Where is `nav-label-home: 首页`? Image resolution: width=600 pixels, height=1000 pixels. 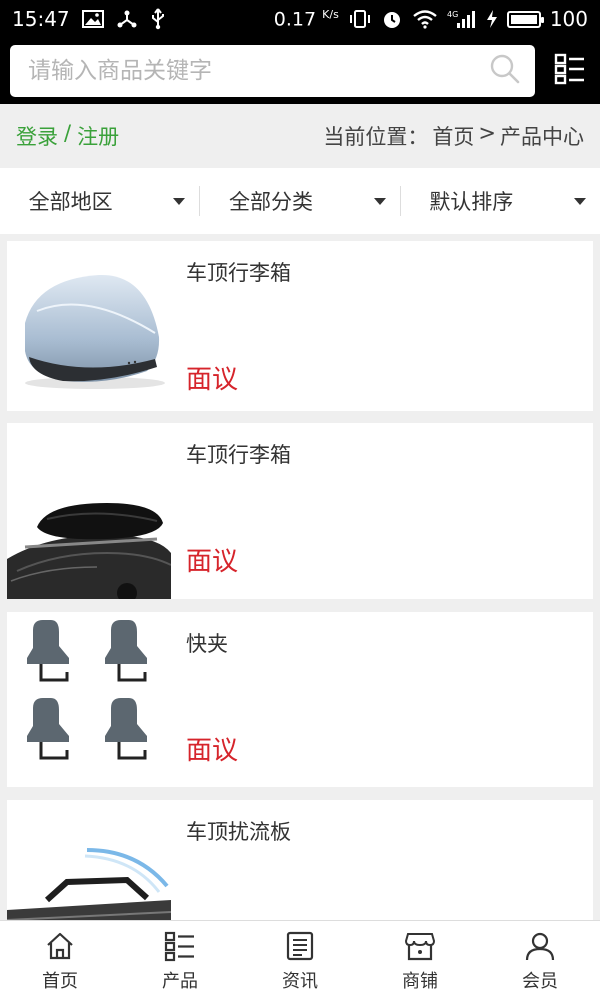
nav-label-home: 首页 is located at coordinates (60, 981).